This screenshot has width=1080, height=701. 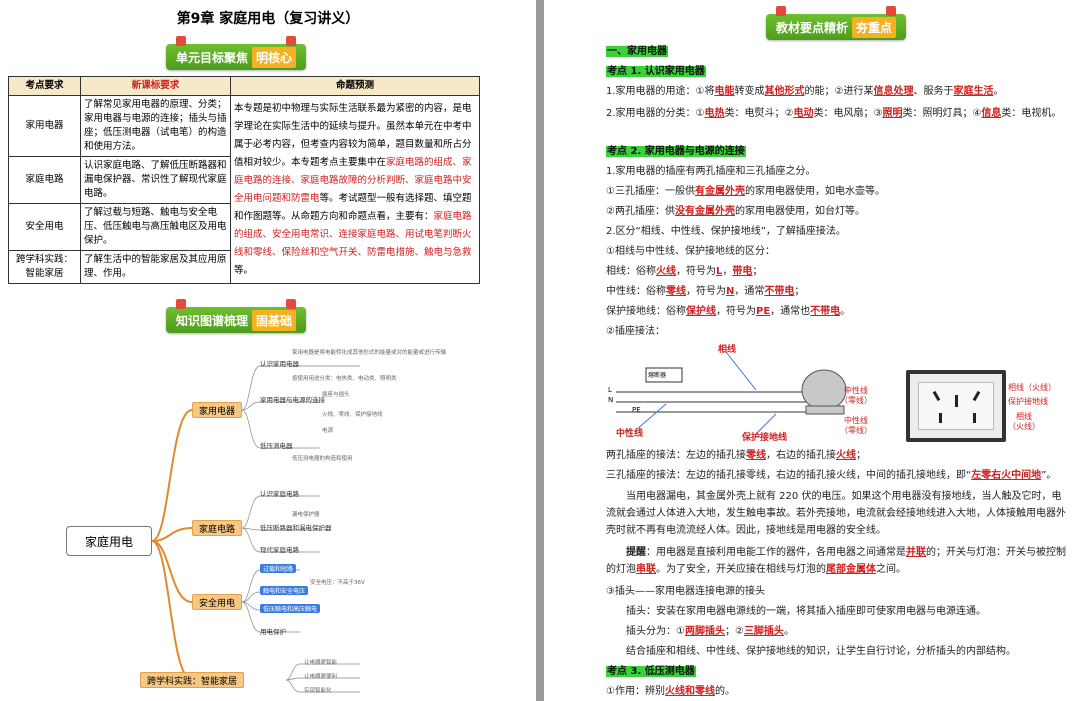 I want to click on paragraph: 1.家用电器的插座有两孔插座和三孔插座之分。, so click(x=711, y=171).